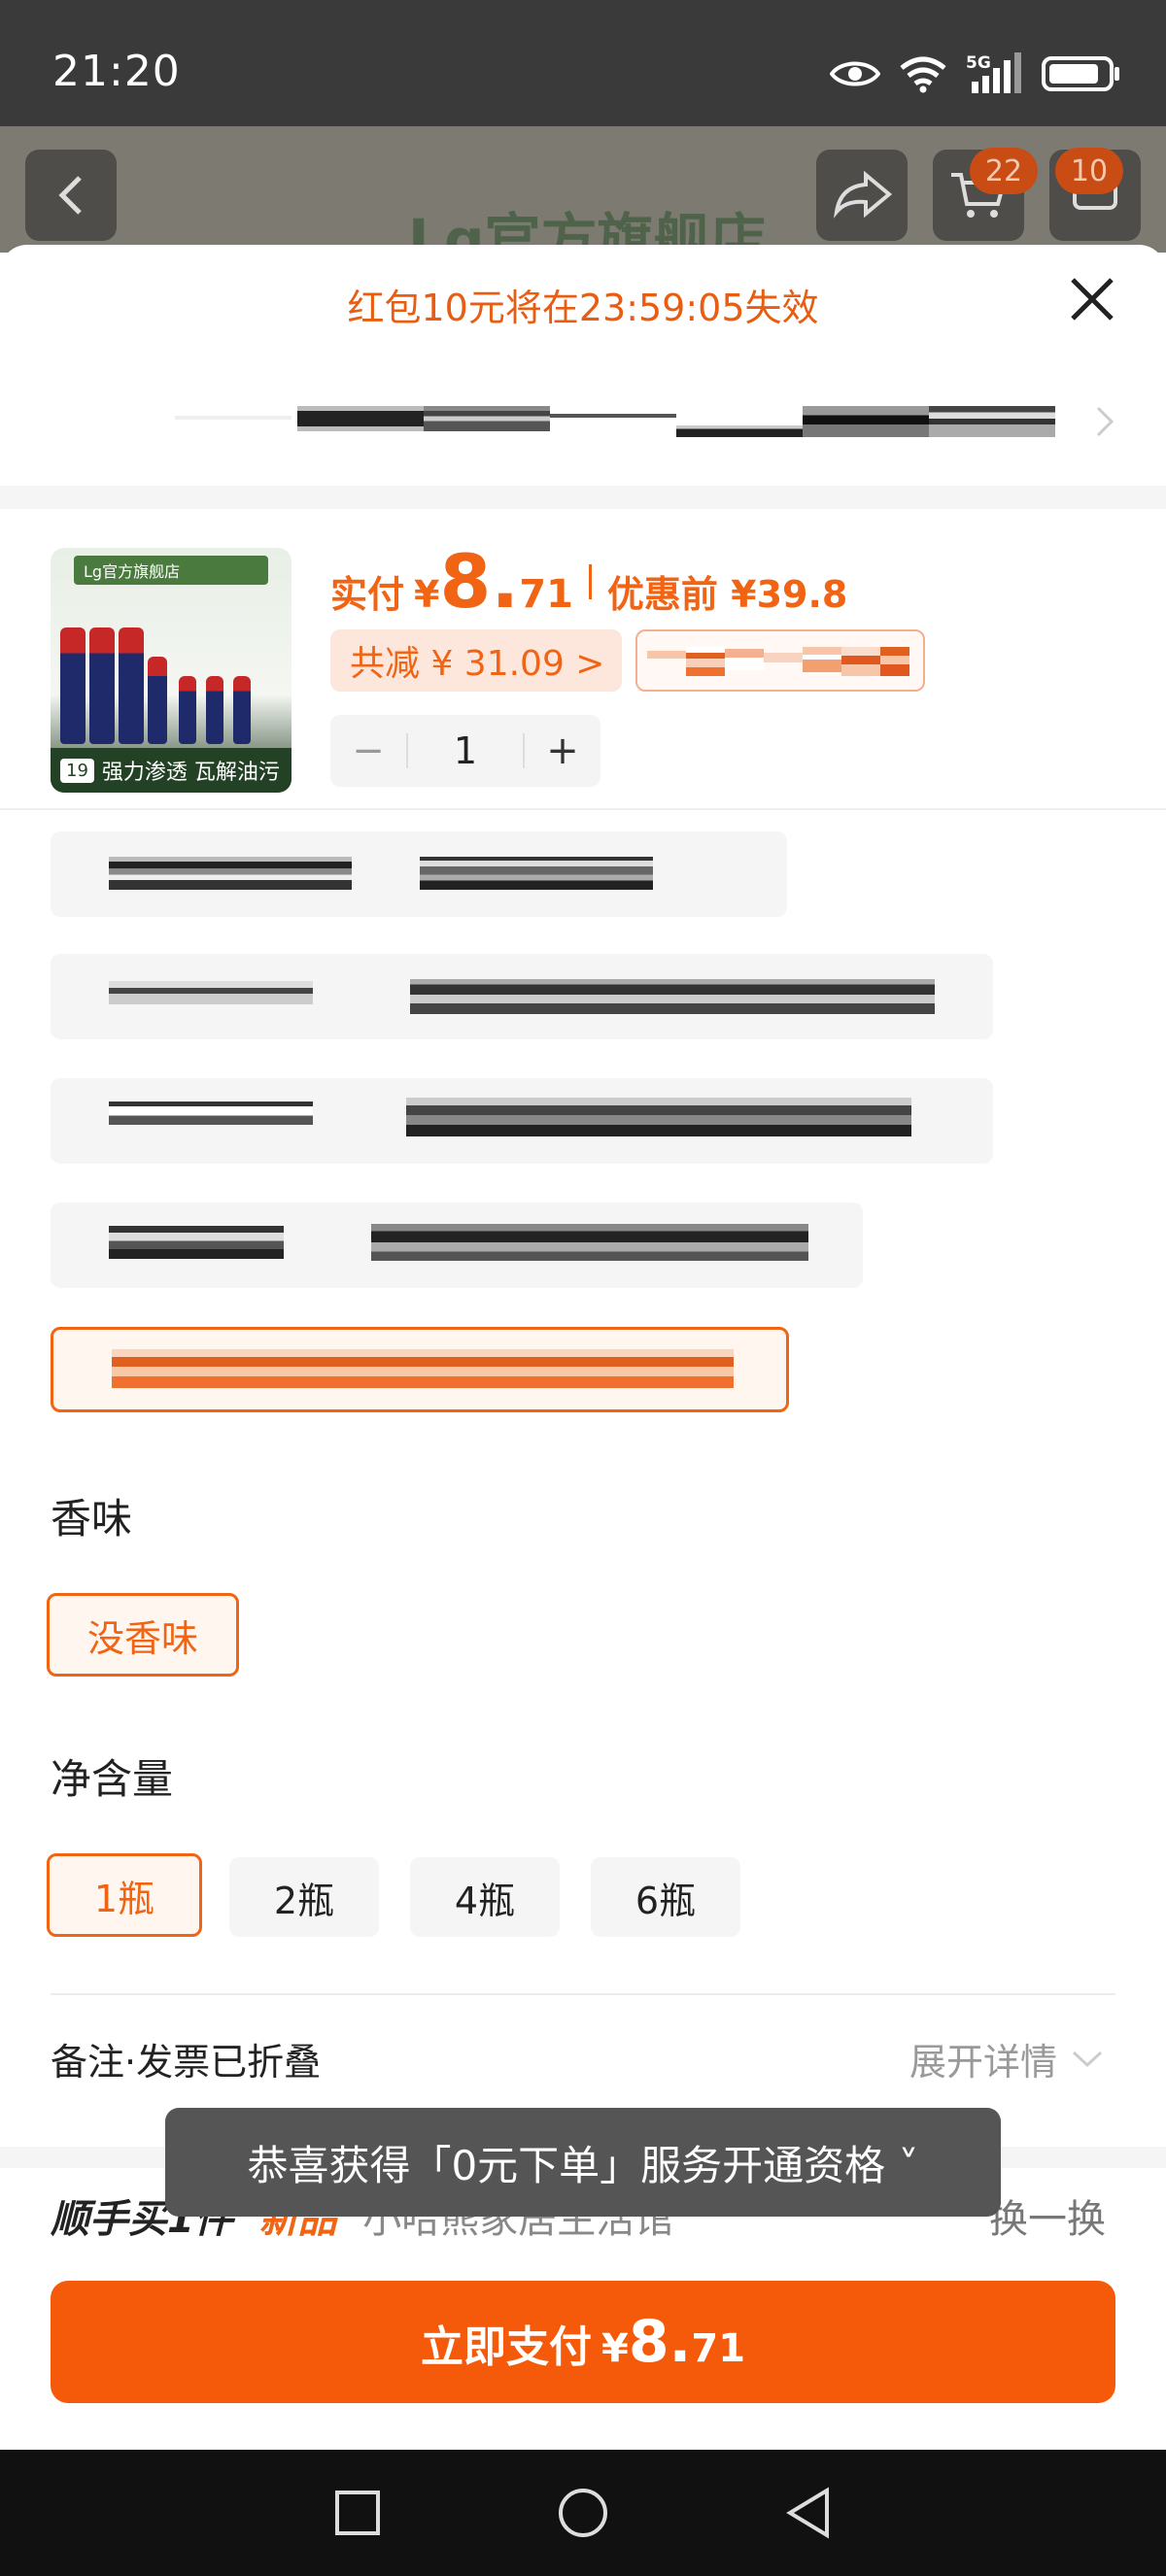  Describe the element at coordinates (112, 1779) in the screenshot. I see `volume-title: 净含量` at that location.